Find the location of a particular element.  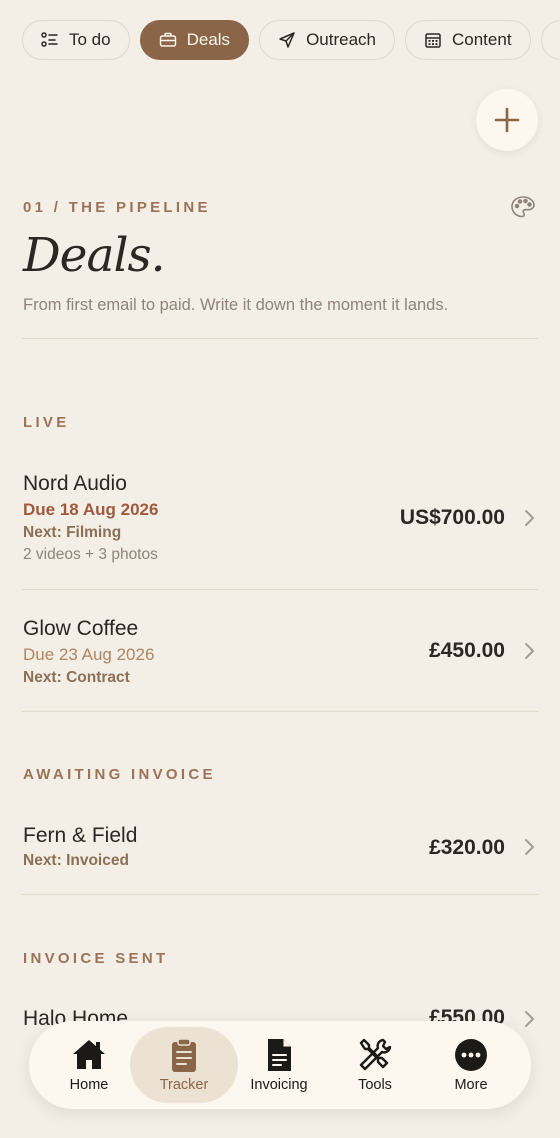

tab-to-do: To do is located at coordinates (76, 40).